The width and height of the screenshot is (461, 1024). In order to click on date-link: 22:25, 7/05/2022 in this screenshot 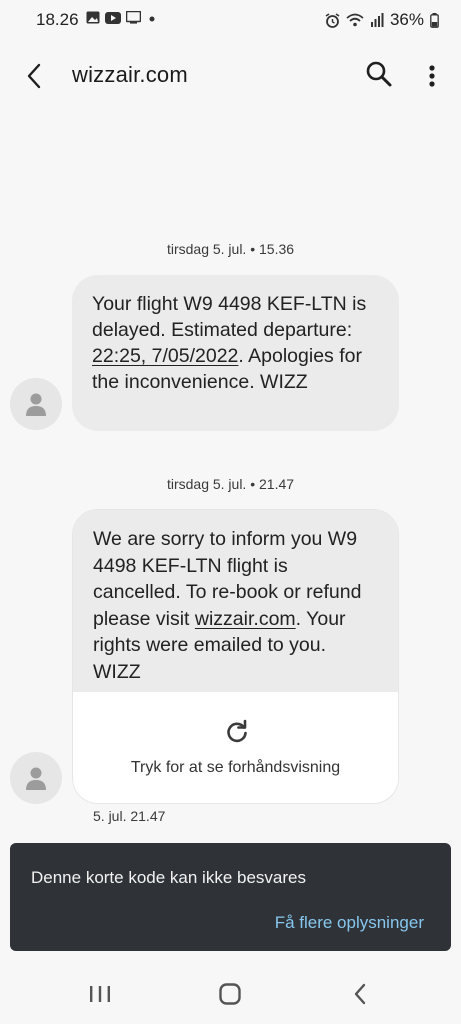, I will do `click(165, 356)`.